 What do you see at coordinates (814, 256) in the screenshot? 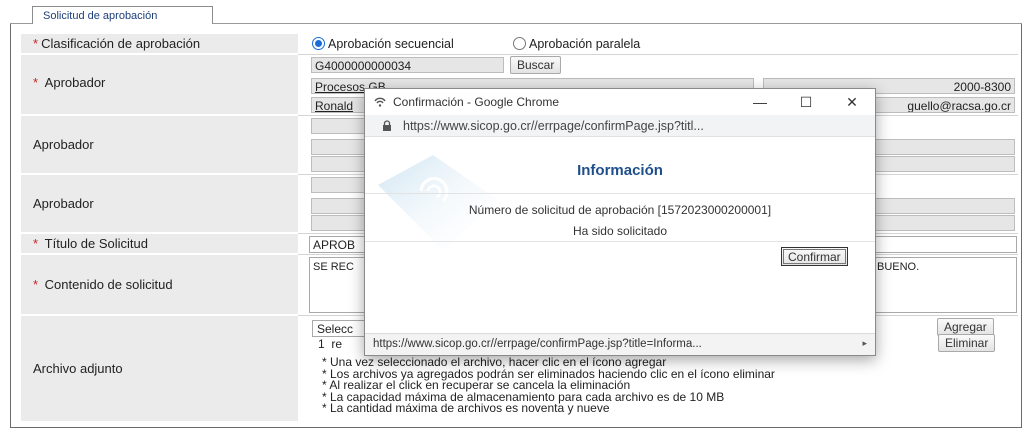
I see `confirmar-button: Confirmar` at bounding box center [814, 256].